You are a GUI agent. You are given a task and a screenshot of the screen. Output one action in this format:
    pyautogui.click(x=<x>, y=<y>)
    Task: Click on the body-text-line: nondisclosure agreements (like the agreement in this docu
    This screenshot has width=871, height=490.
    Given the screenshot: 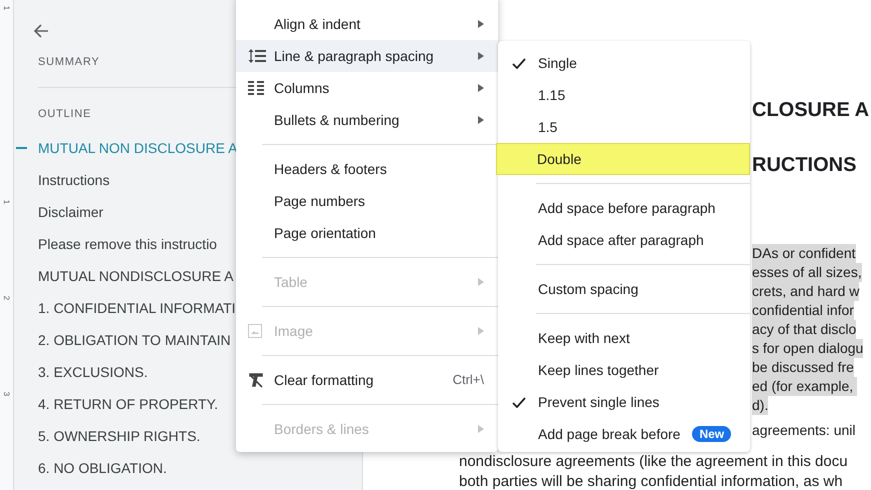 What is the action you would take?
    pyautogui.click(x=654, y=462)
    